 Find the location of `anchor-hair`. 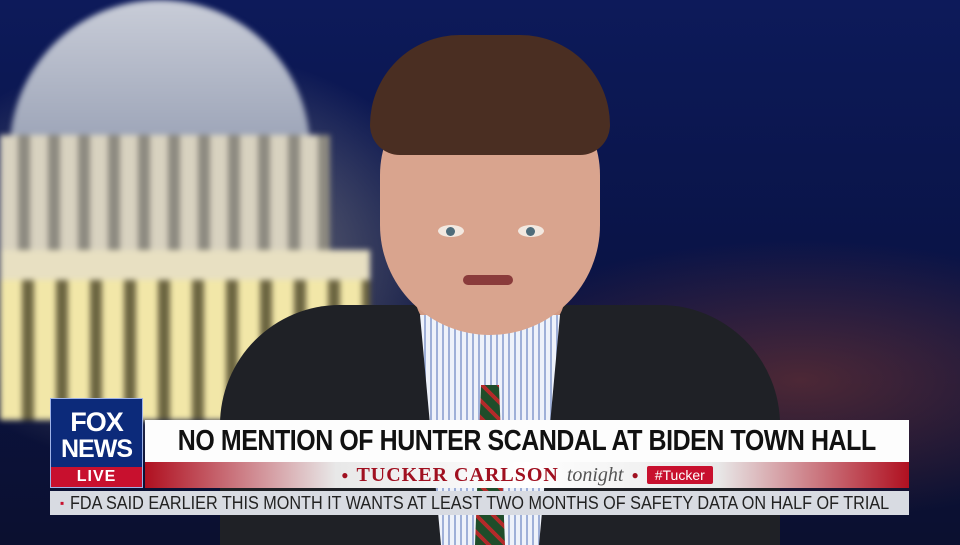

anchor-hair is located at coordinates (490, 95).